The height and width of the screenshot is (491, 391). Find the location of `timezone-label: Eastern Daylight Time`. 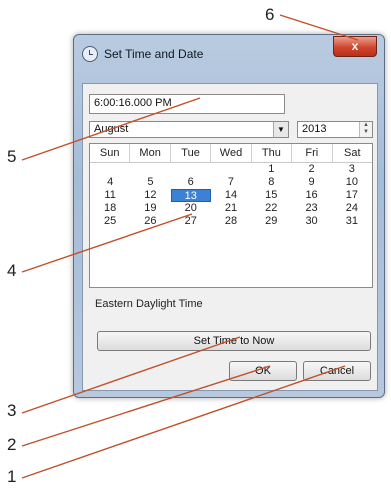

timezone-label: Eastern Daylight Time is located at coordinates (149, 304).